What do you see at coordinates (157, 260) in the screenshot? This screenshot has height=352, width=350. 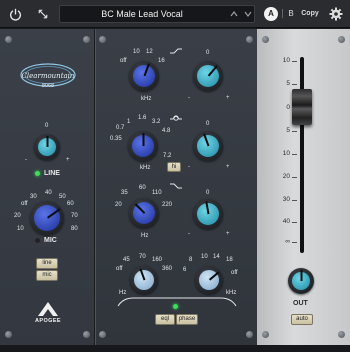 I see `hp-scale-160: 160` at bounding box center [157, 260].